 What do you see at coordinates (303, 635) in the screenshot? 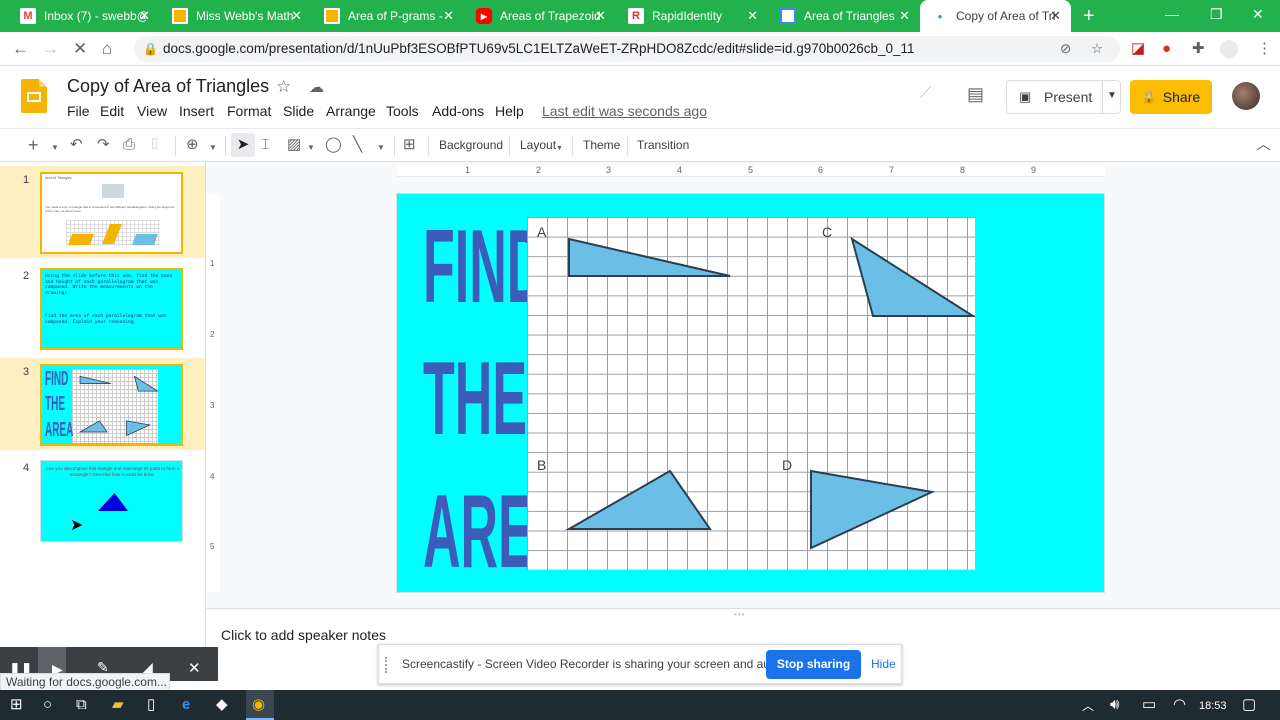
I see `speaker-notes-placeholder: Click to add speaker notes` at bounding box center [303, 635].